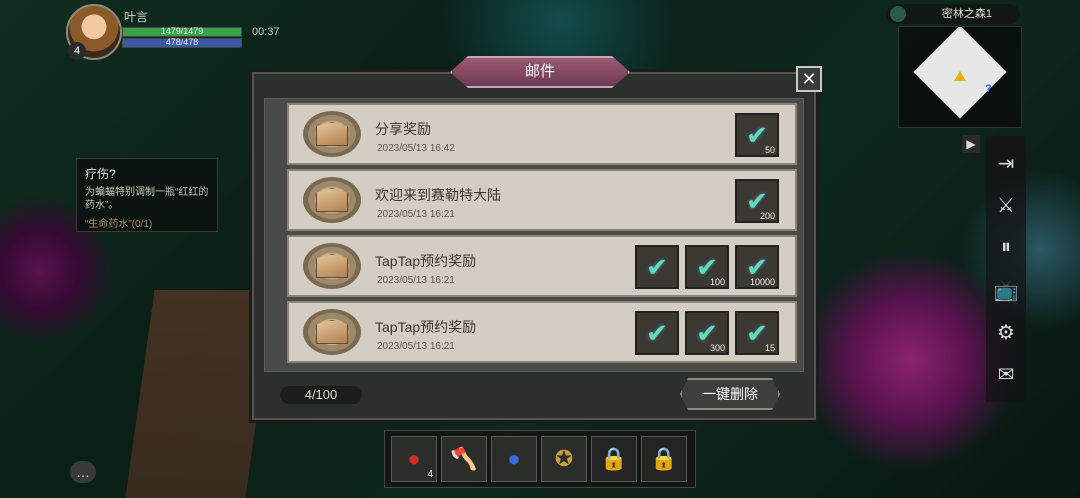  I want to click on mail-icon: ✉, so click(1006, 375).